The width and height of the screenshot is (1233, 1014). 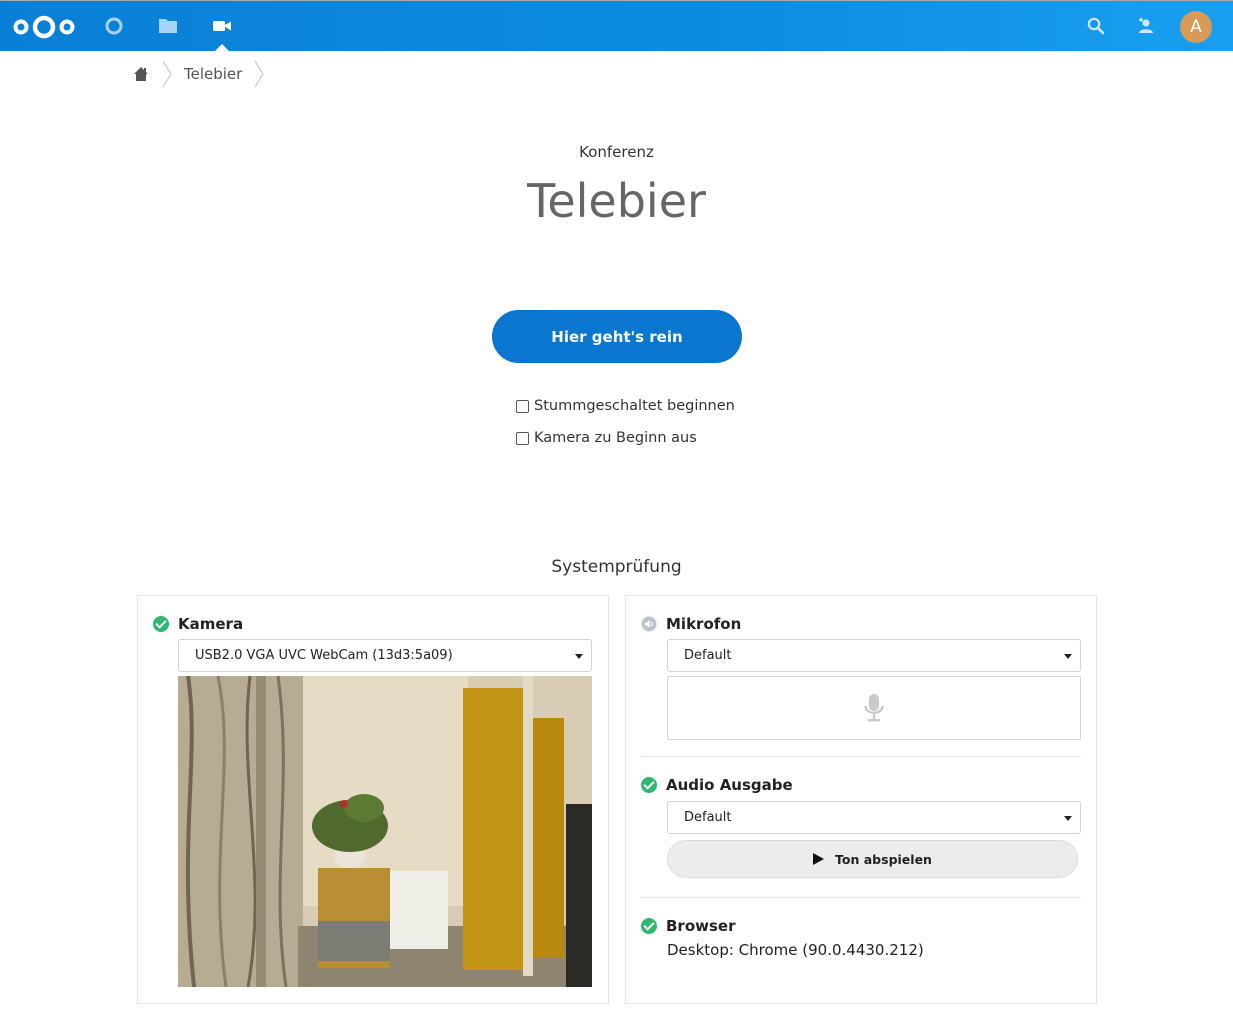 What do you see at coordinates (883, 859) in the screenshot?
I see `play-test-sound-label: Ton abspielen` at bounding box center [883, 859].